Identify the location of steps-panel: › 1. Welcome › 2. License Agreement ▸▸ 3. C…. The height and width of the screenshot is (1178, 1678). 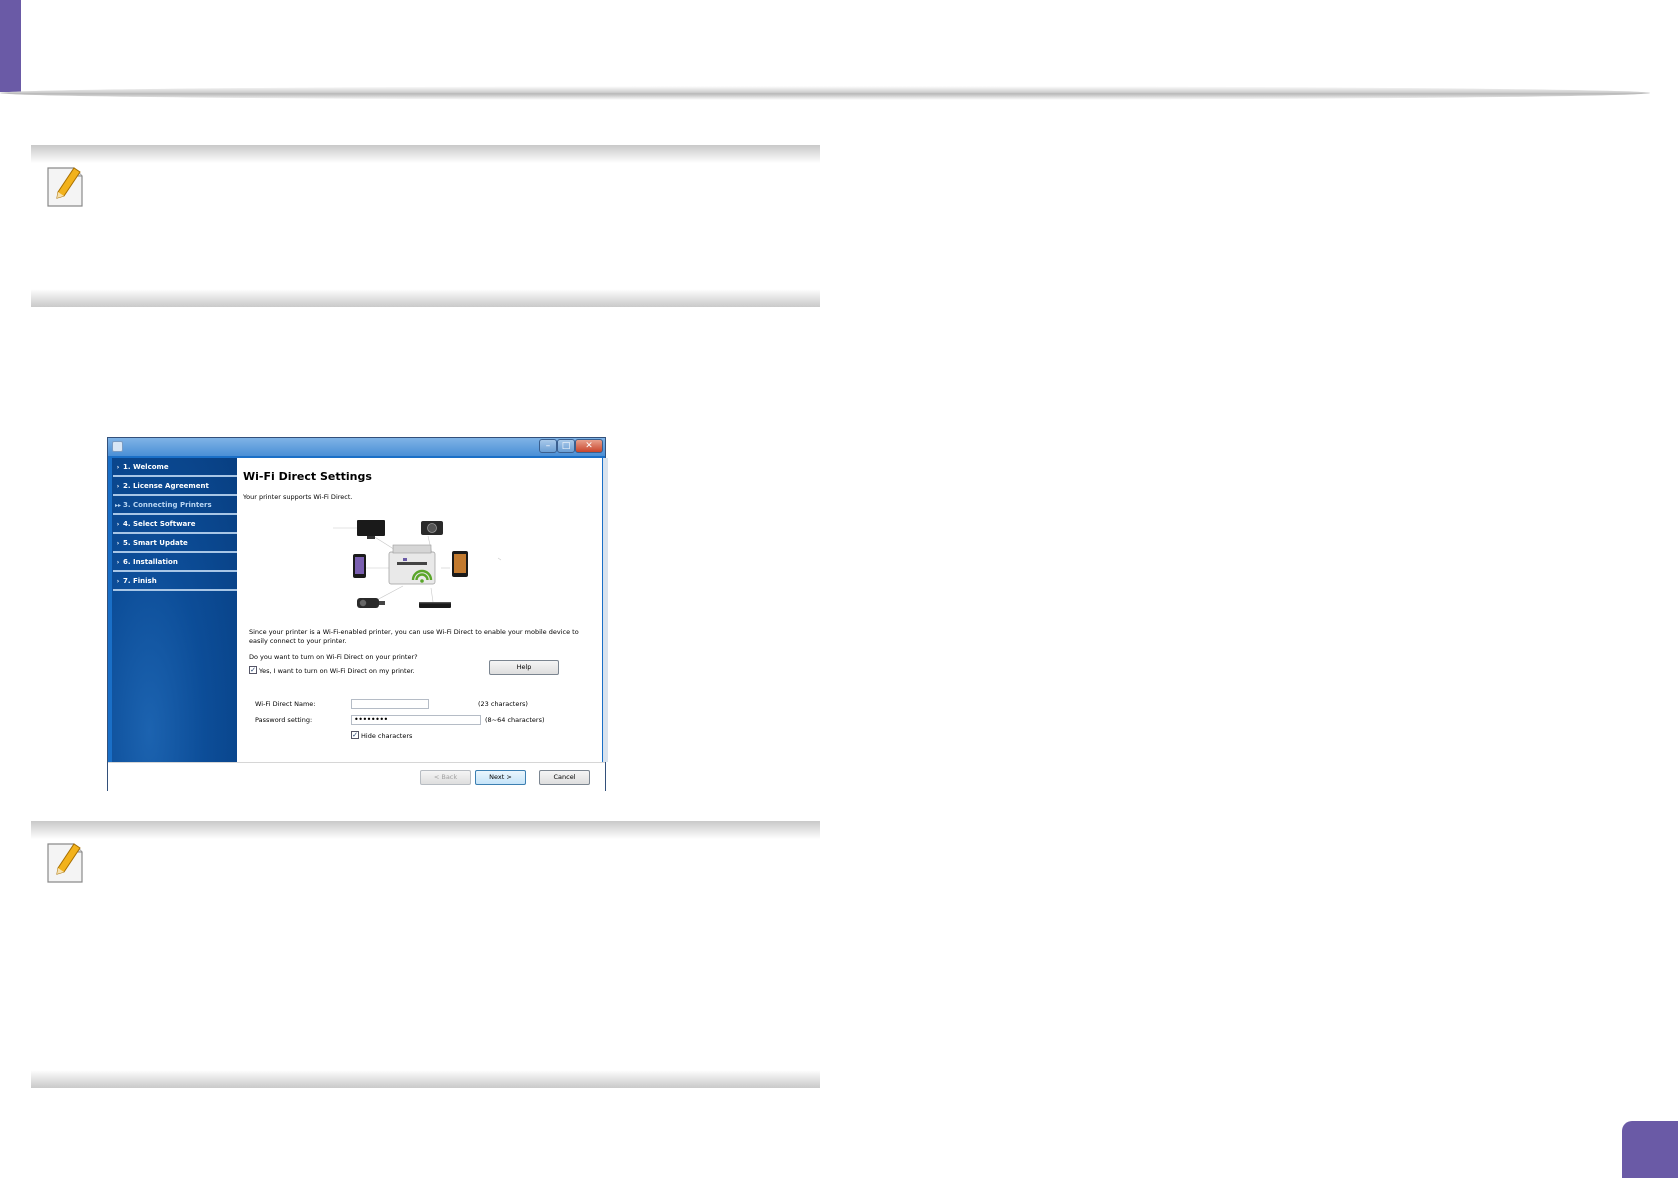
(174, 610).